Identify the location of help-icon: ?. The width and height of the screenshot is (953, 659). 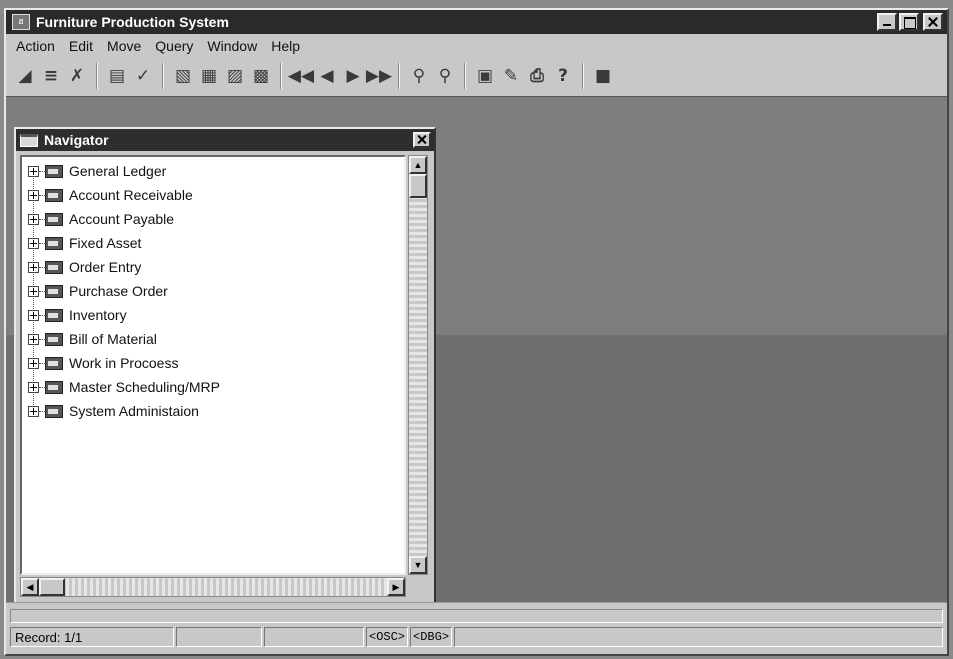
(563, 76).